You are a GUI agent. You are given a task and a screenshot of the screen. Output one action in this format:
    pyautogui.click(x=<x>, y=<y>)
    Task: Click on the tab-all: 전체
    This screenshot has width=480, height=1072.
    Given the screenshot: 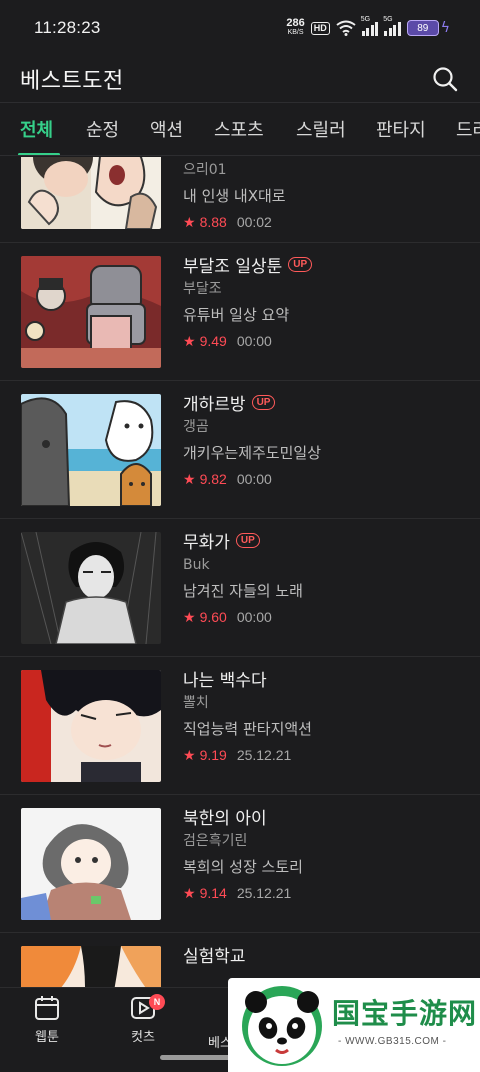 What is the action you would take?
    pyautogui.click(x=36, y=129)
    